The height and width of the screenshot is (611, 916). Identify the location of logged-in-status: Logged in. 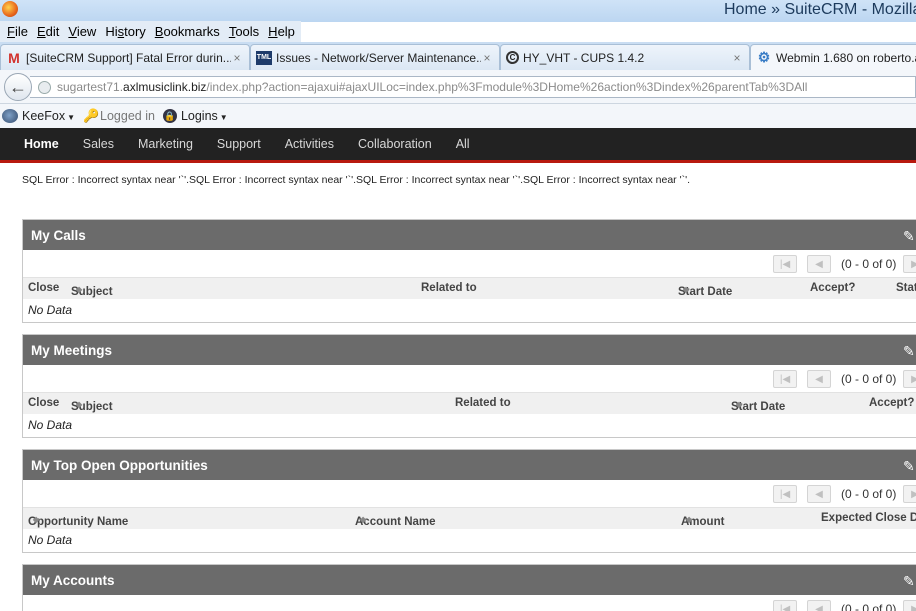
(127, 116).